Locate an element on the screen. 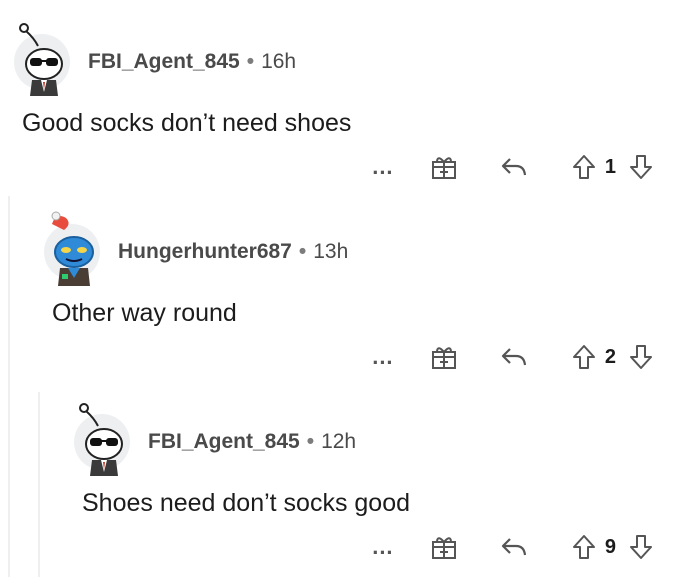 The width and height of the screenshot is (700, 577). comment-header: Hungerhunter687 • 13h is located at coordinates (196, 248).